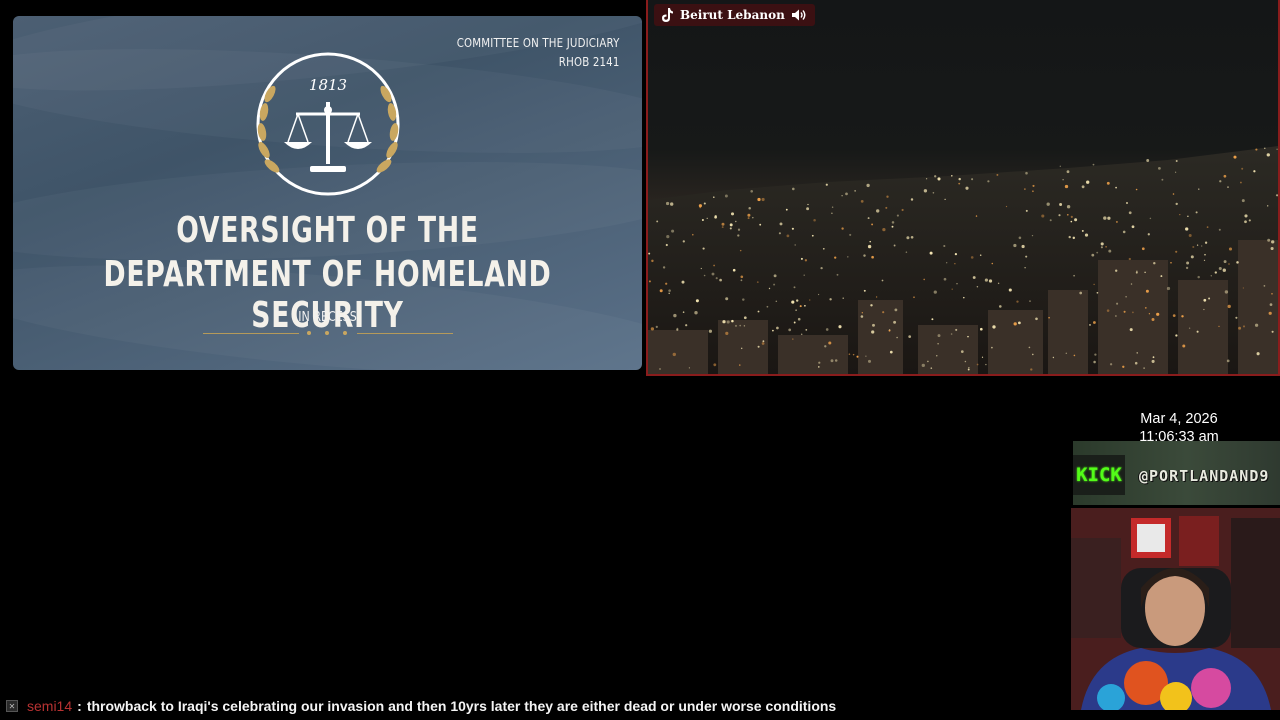 Image resolution: width=1280 pixels, height=720 pixels. What do you see at coordinates (327, 317) in the screenshot?
I see `hearing-status: IN RECESS` at bounding box center [327, 317].